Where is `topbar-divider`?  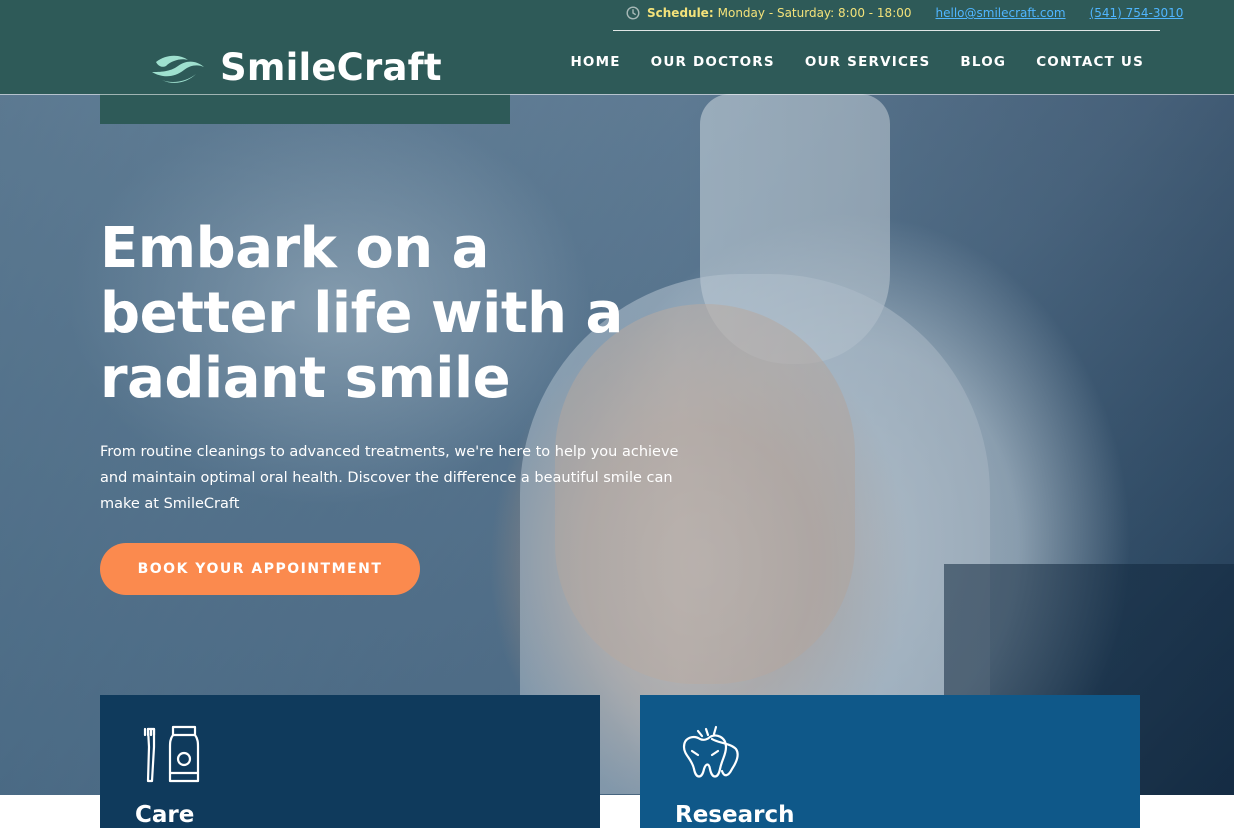 topbar-divider is located at coordinates (886, 30).